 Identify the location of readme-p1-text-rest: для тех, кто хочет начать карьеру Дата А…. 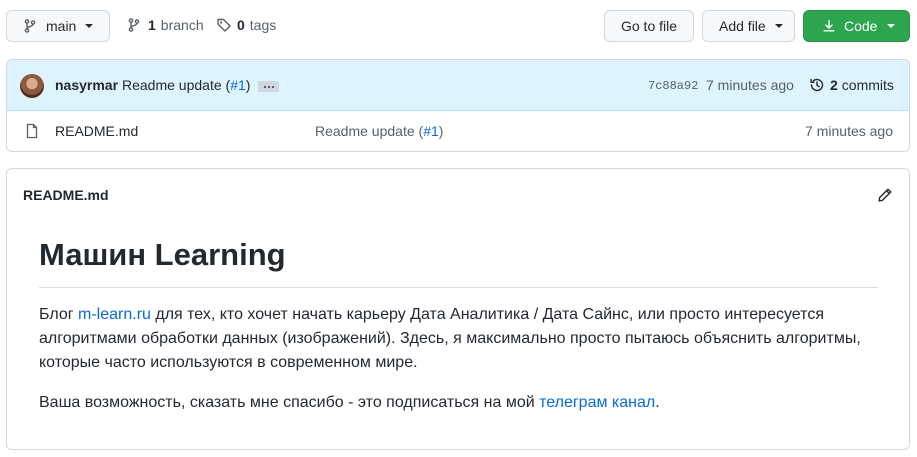
(450, 338).